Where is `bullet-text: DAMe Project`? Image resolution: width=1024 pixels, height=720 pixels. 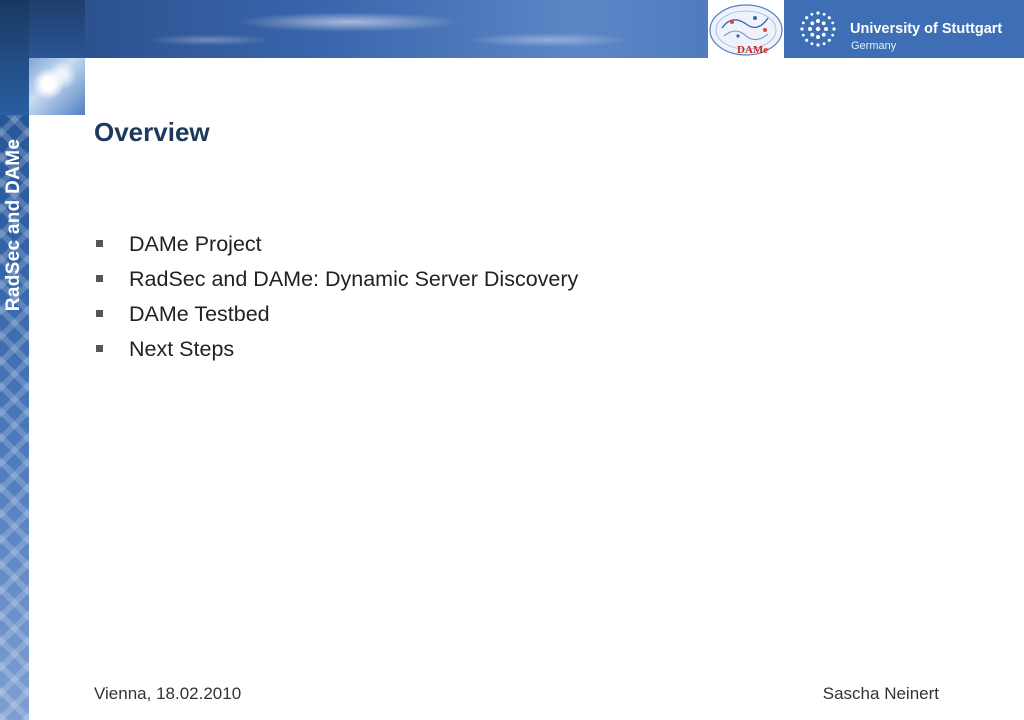 bullet-text: DAMe Project is located at coordinates (195, 244).